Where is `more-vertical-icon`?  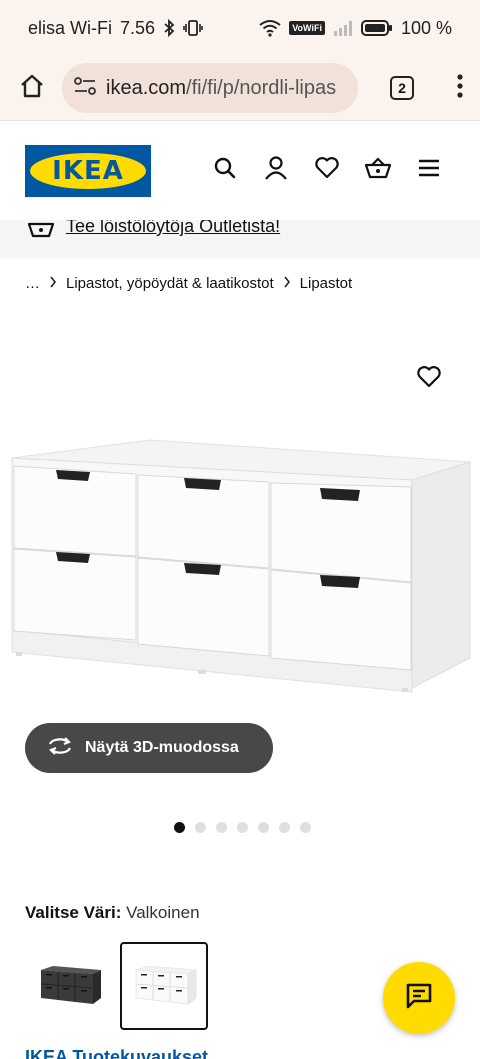
more-vertical-icon is located at coordinates (460, 88).